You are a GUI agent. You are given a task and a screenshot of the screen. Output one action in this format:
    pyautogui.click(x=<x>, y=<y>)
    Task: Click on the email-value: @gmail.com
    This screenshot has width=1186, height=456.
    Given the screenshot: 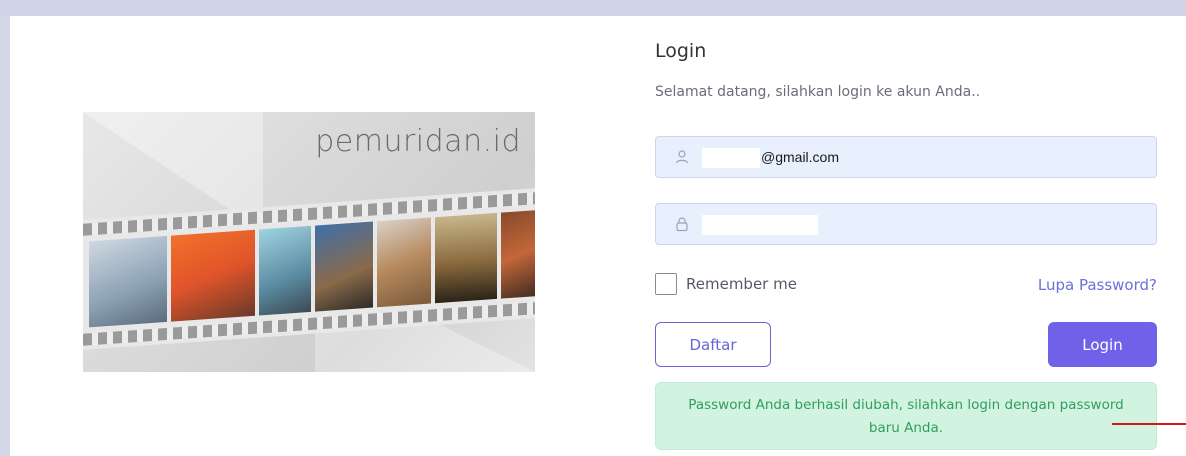 What is the action you would take?
    pyautogui.click(x=800, y=157)
    